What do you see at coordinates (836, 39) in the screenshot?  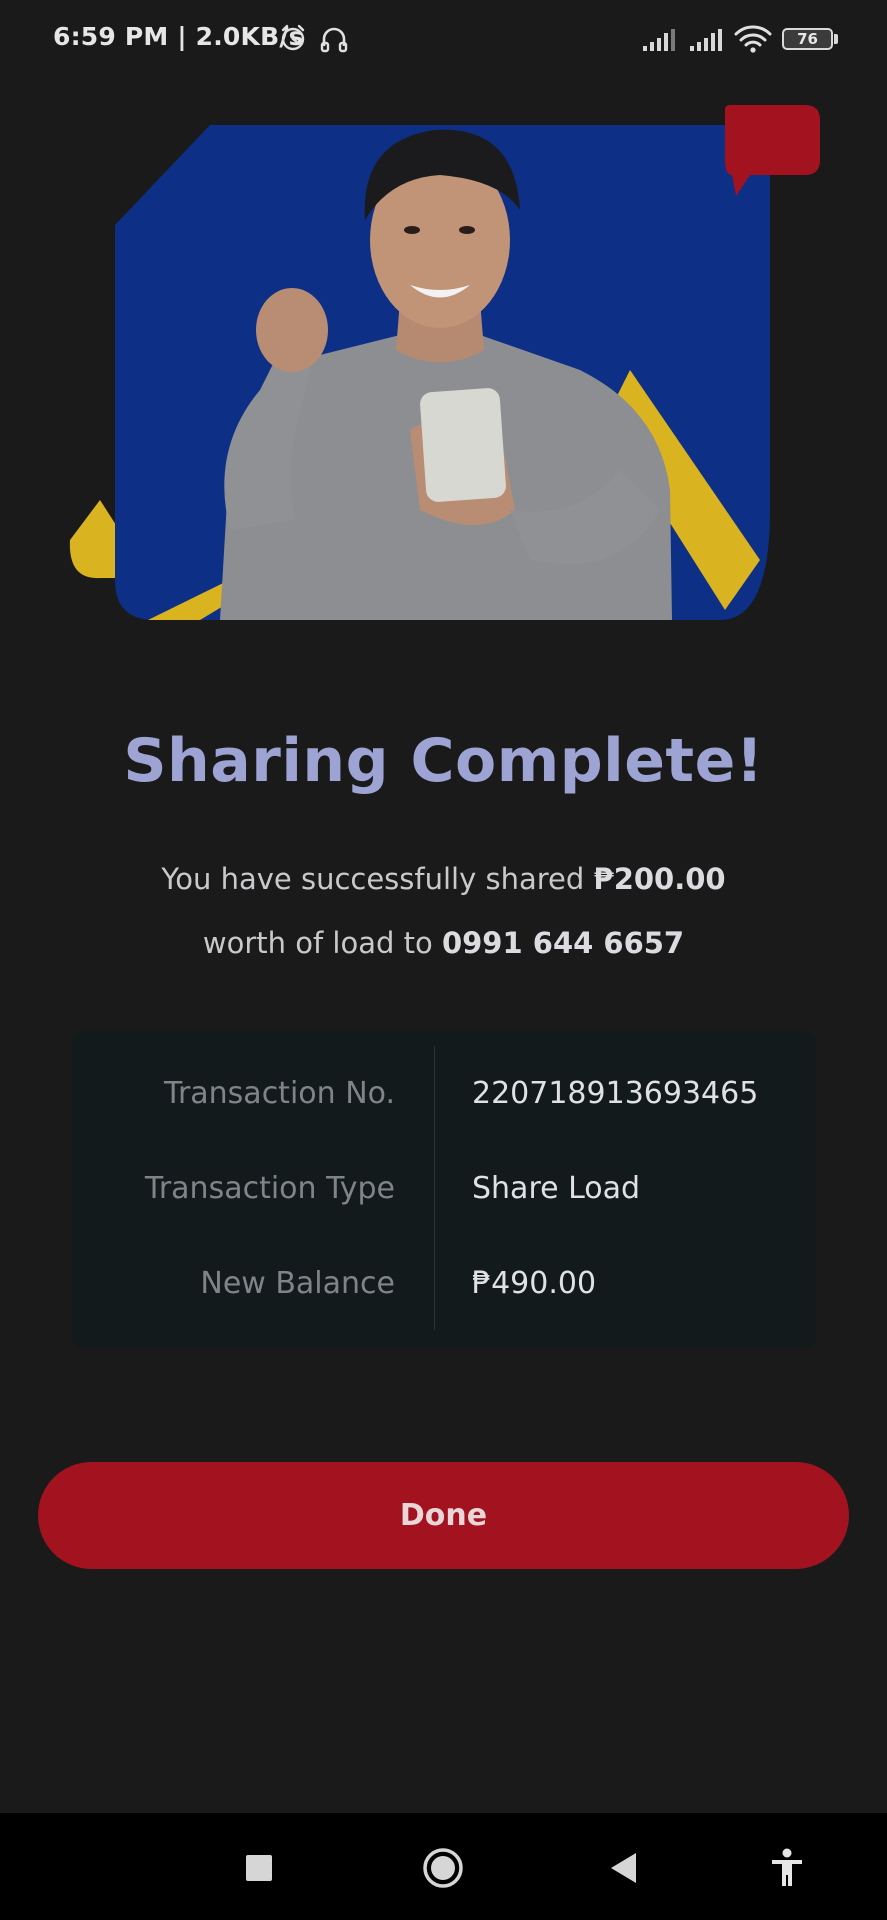 I see `battery-nub` at bounding box center [836, 39].